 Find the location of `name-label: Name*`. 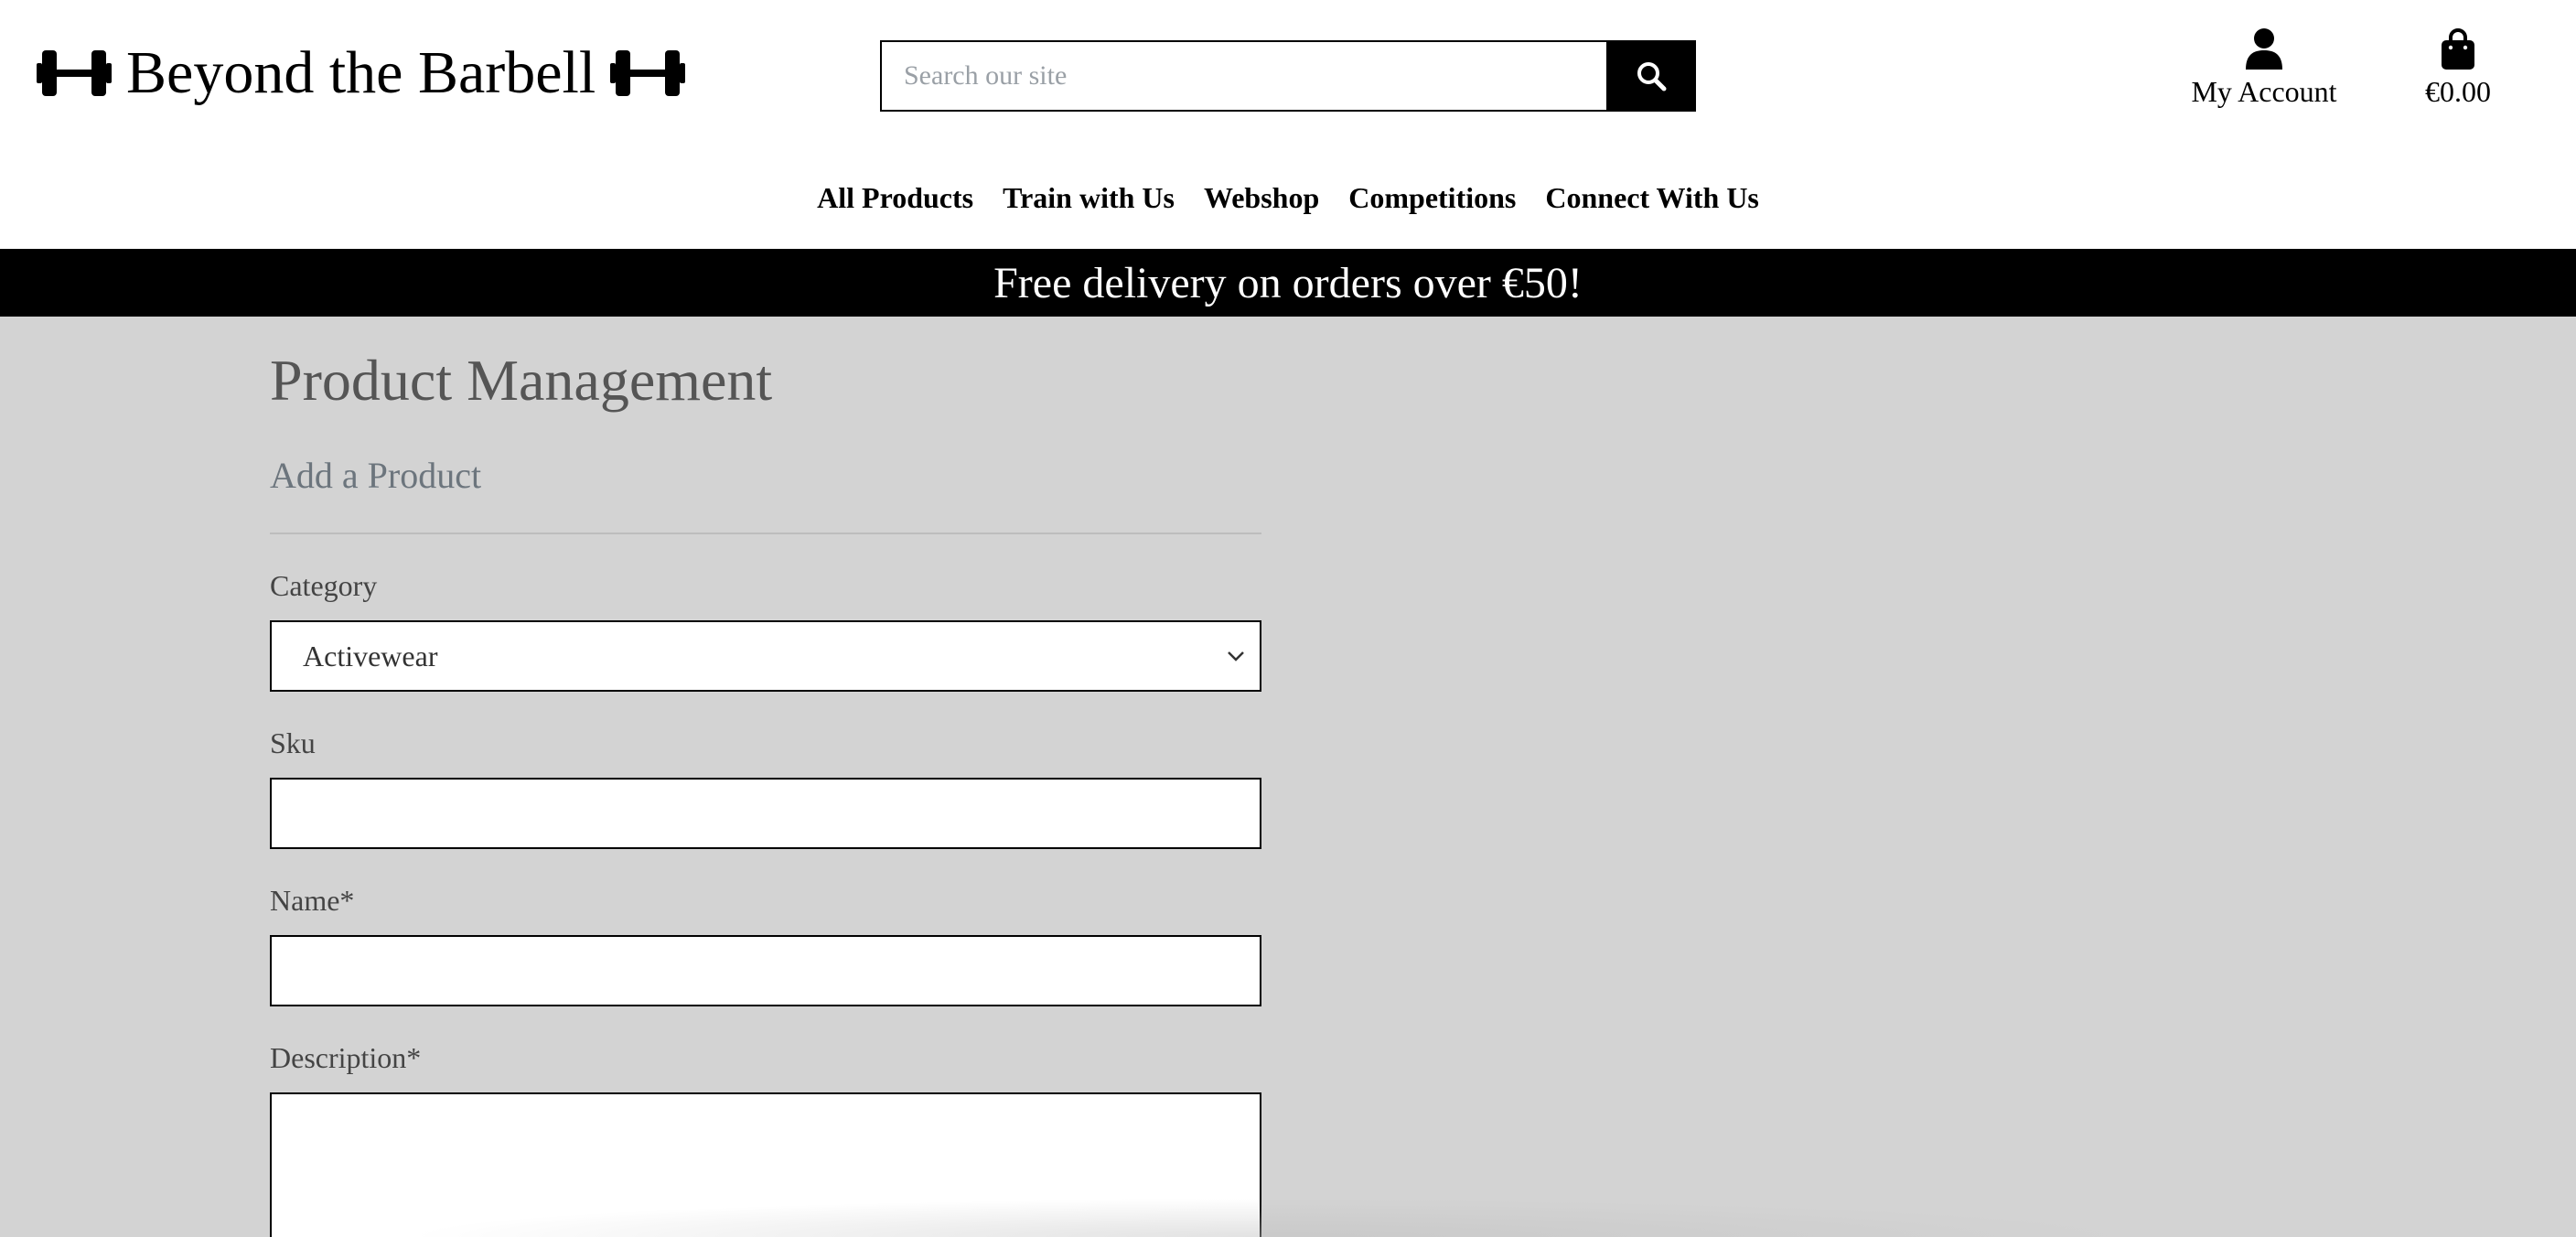

name-label: Name* is located at coordinates (313, 900).